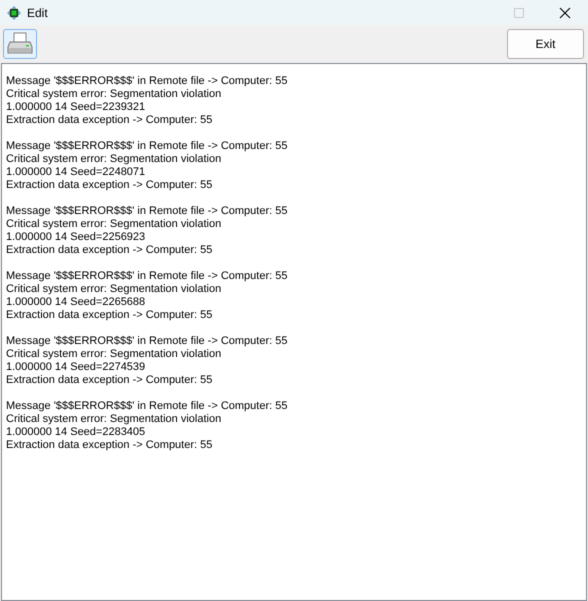 The width and height of the screenshot is (588, 601). I want to click on exit-button: Exit, so click(545, 44).